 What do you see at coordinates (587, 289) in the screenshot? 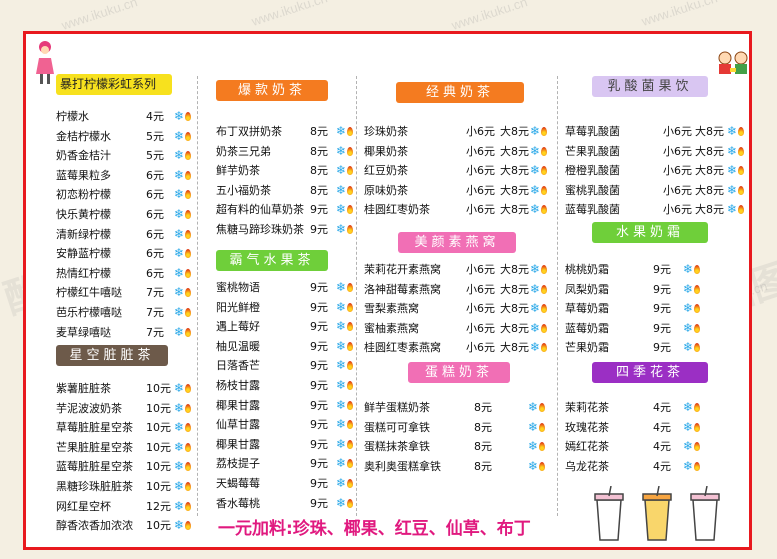
I see `item-name: 凤梨奶霜` at bounding box center [587, 289].